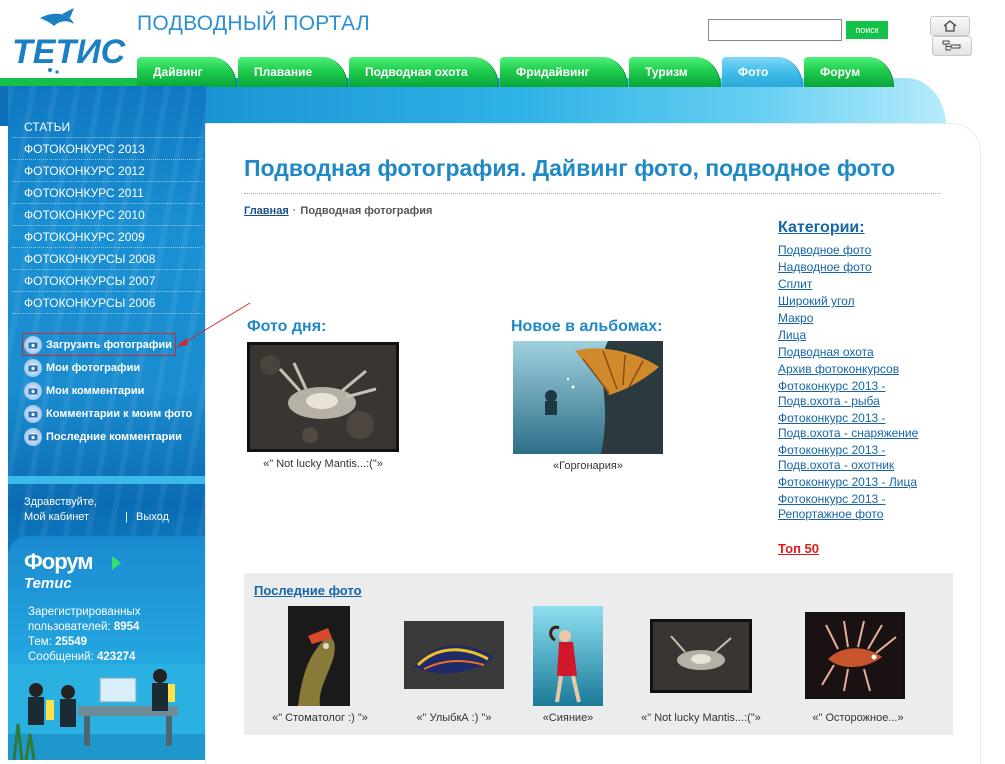 This screenshot has width=1005, height=764. What do you see at coordinates (863, 284) in the screenshot?
I see `category-link: Сплит` at bounding box center [863, 284].